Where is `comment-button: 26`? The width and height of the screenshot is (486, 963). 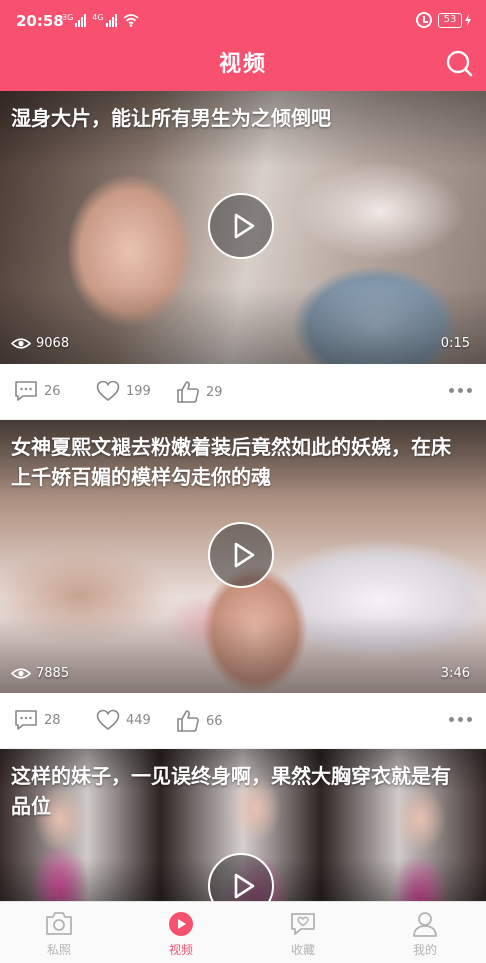 comment-button: 26 is located at coordinates (37, 391).